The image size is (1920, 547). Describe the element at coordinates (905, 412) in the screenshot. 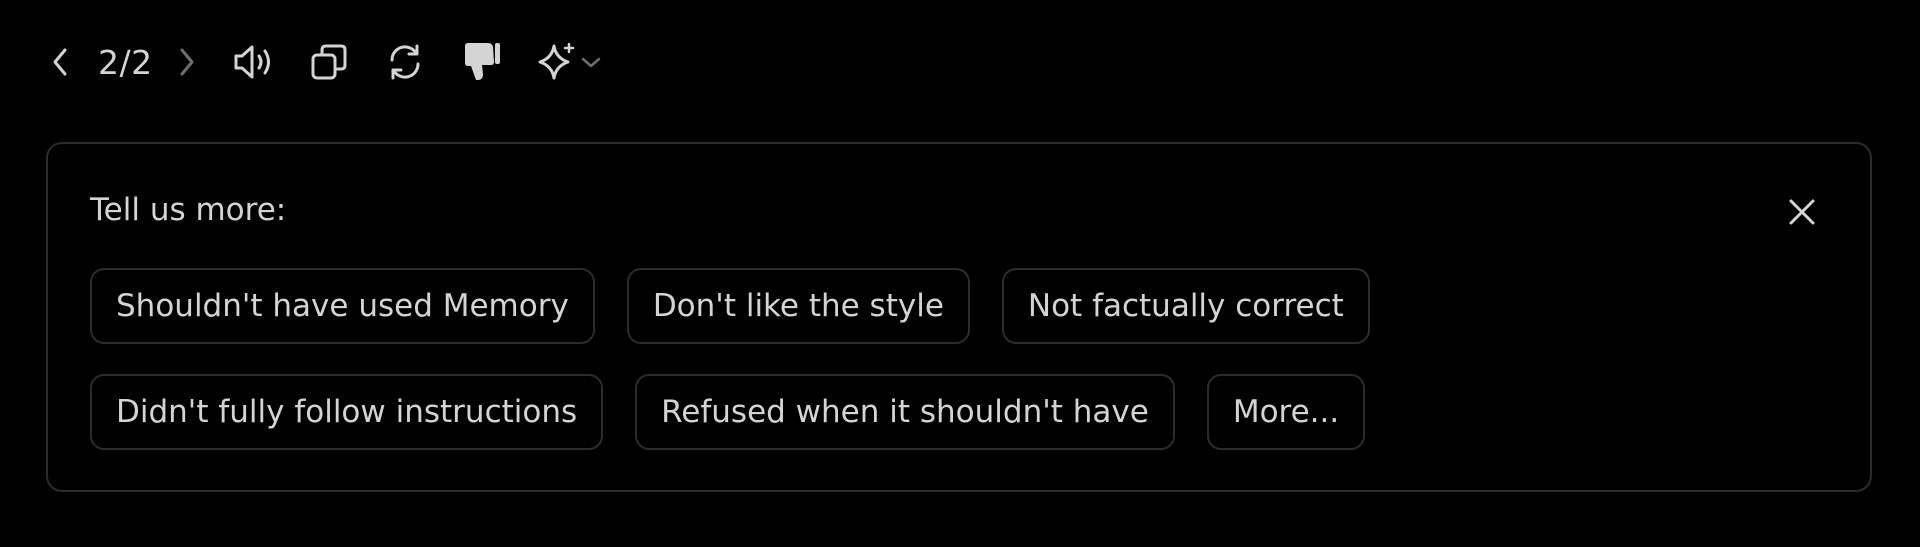

I see `feedback-chip-refused: Refused when it shouldn't have` at that location.